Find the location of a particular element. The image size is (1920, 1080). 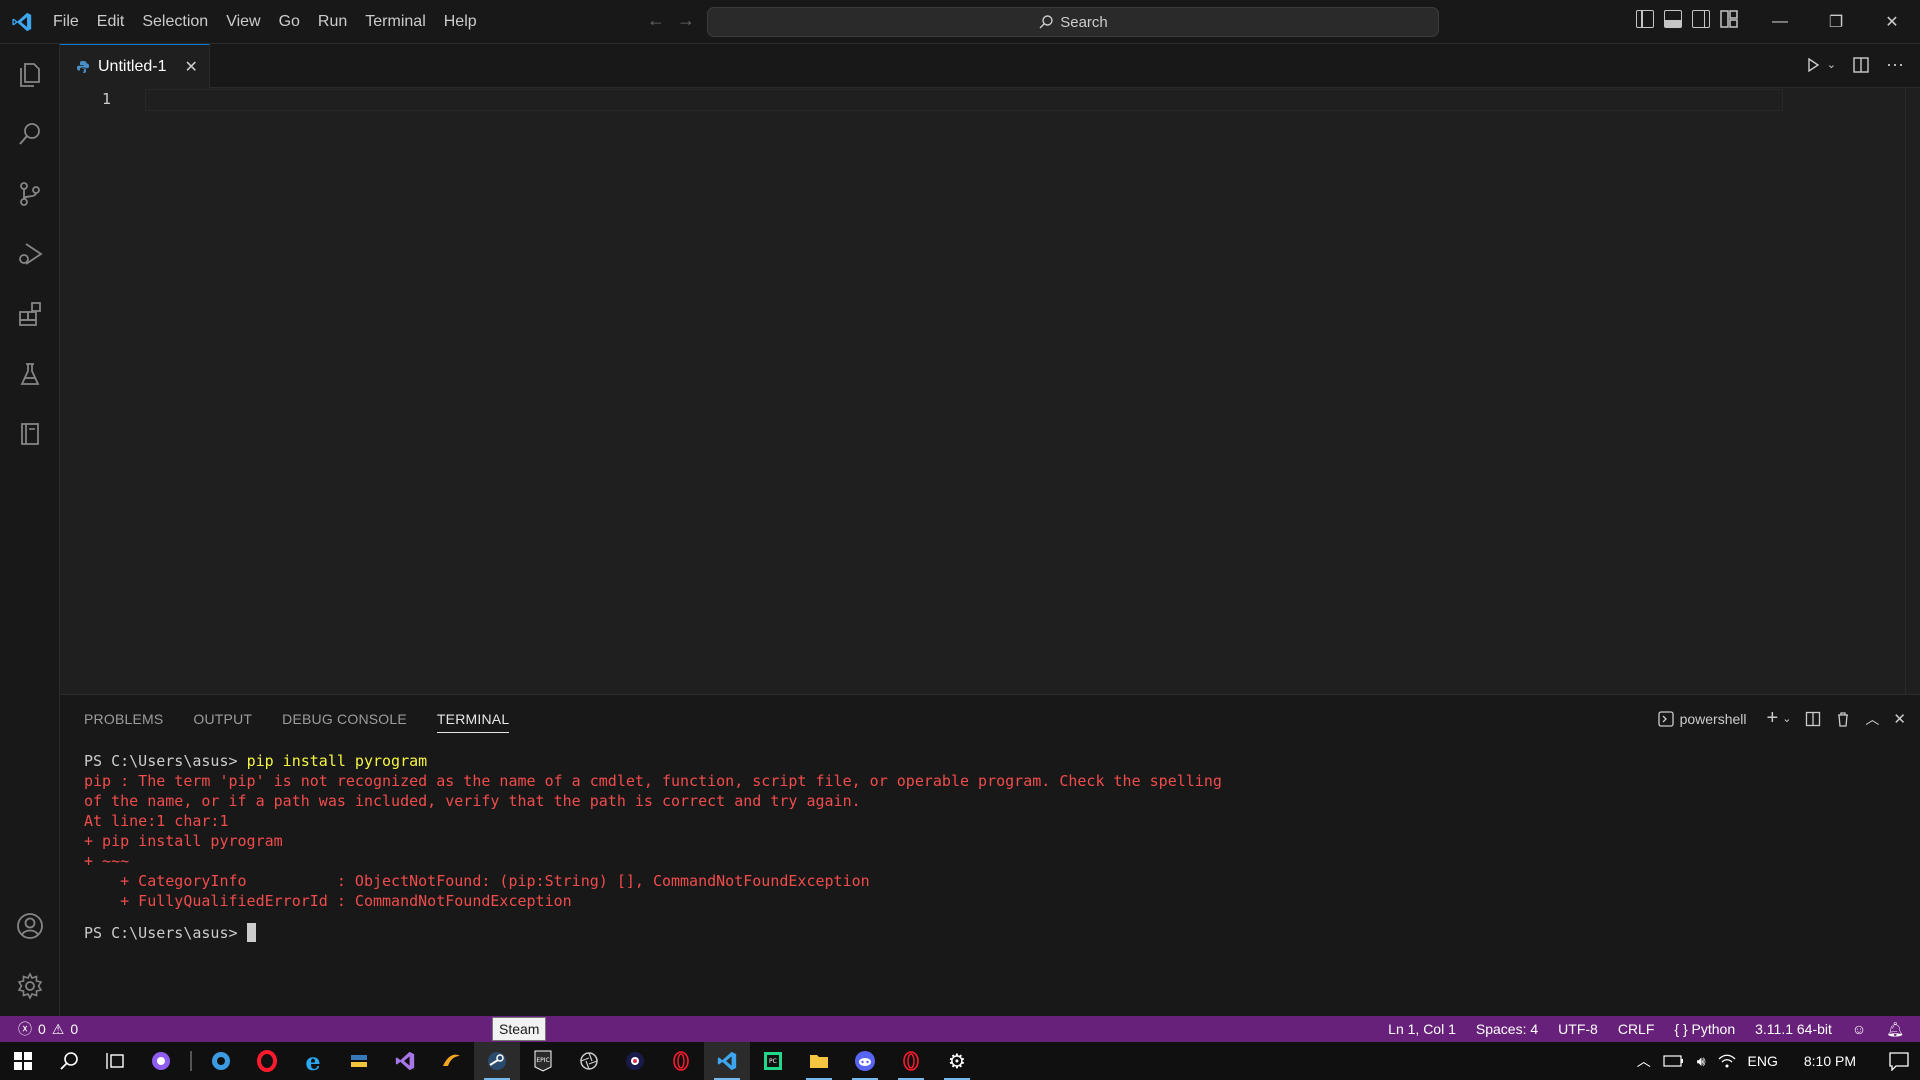

clock-time: 8:10 PM is located at coordinates (1830, 1061).